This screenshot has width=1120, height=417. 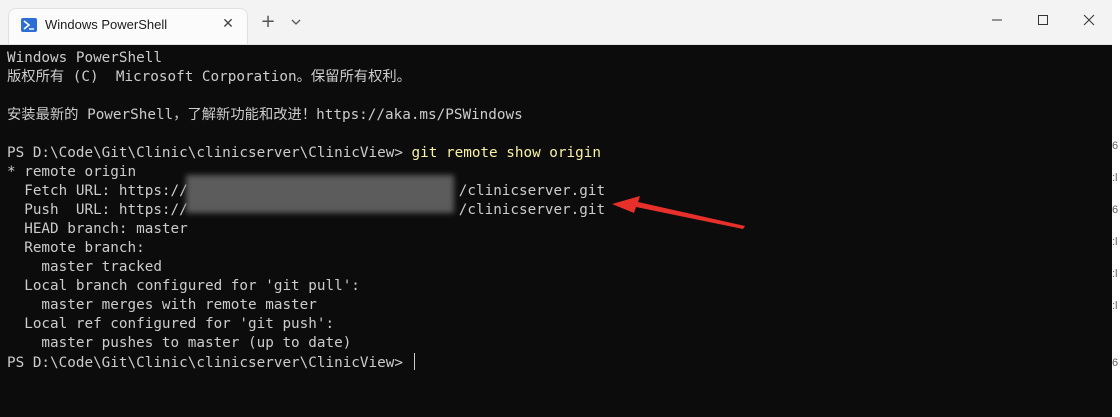 I want to click on background-window-strip: 6 :l 6 :l :l :l 6, so click(x=1116, y=208).